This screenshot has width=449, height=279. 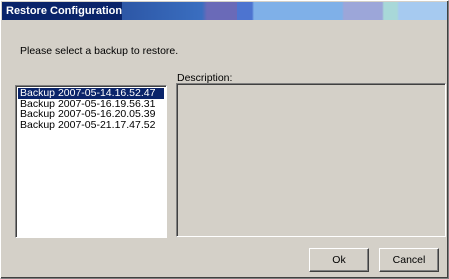 What do you see at coordinates (91, 114) in the screenshot?
I see `backup-list-item: Backup 2007-05-16.20.05.39` at bounding box center [91, 114].